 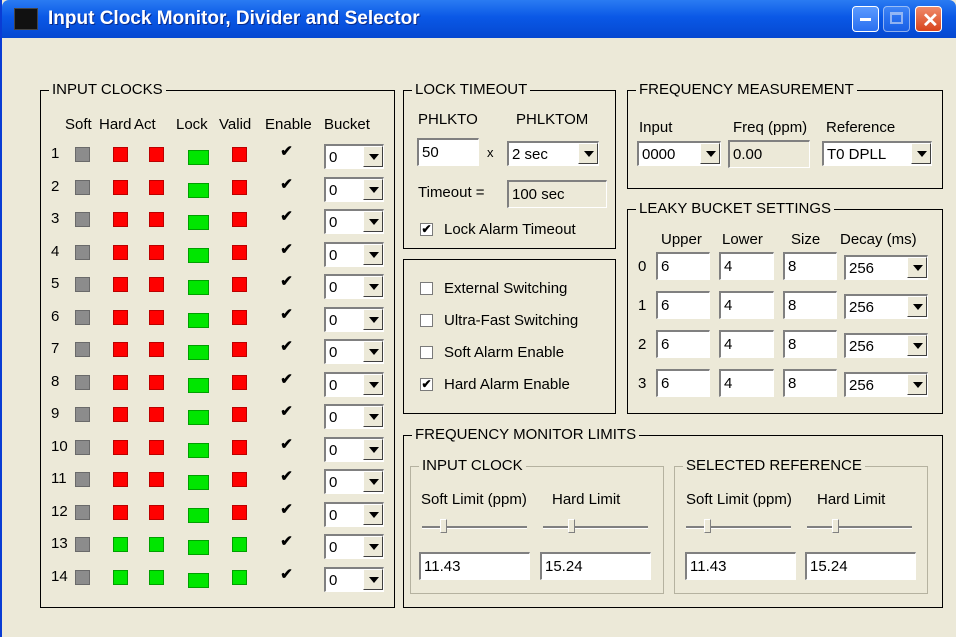 I want to click on maximize-button, so click(x=896, y=19).